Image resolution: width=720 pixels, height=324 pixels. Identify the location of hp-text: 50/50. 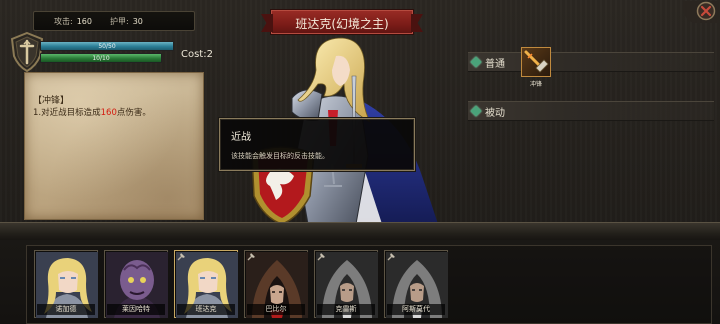
(107, 46).